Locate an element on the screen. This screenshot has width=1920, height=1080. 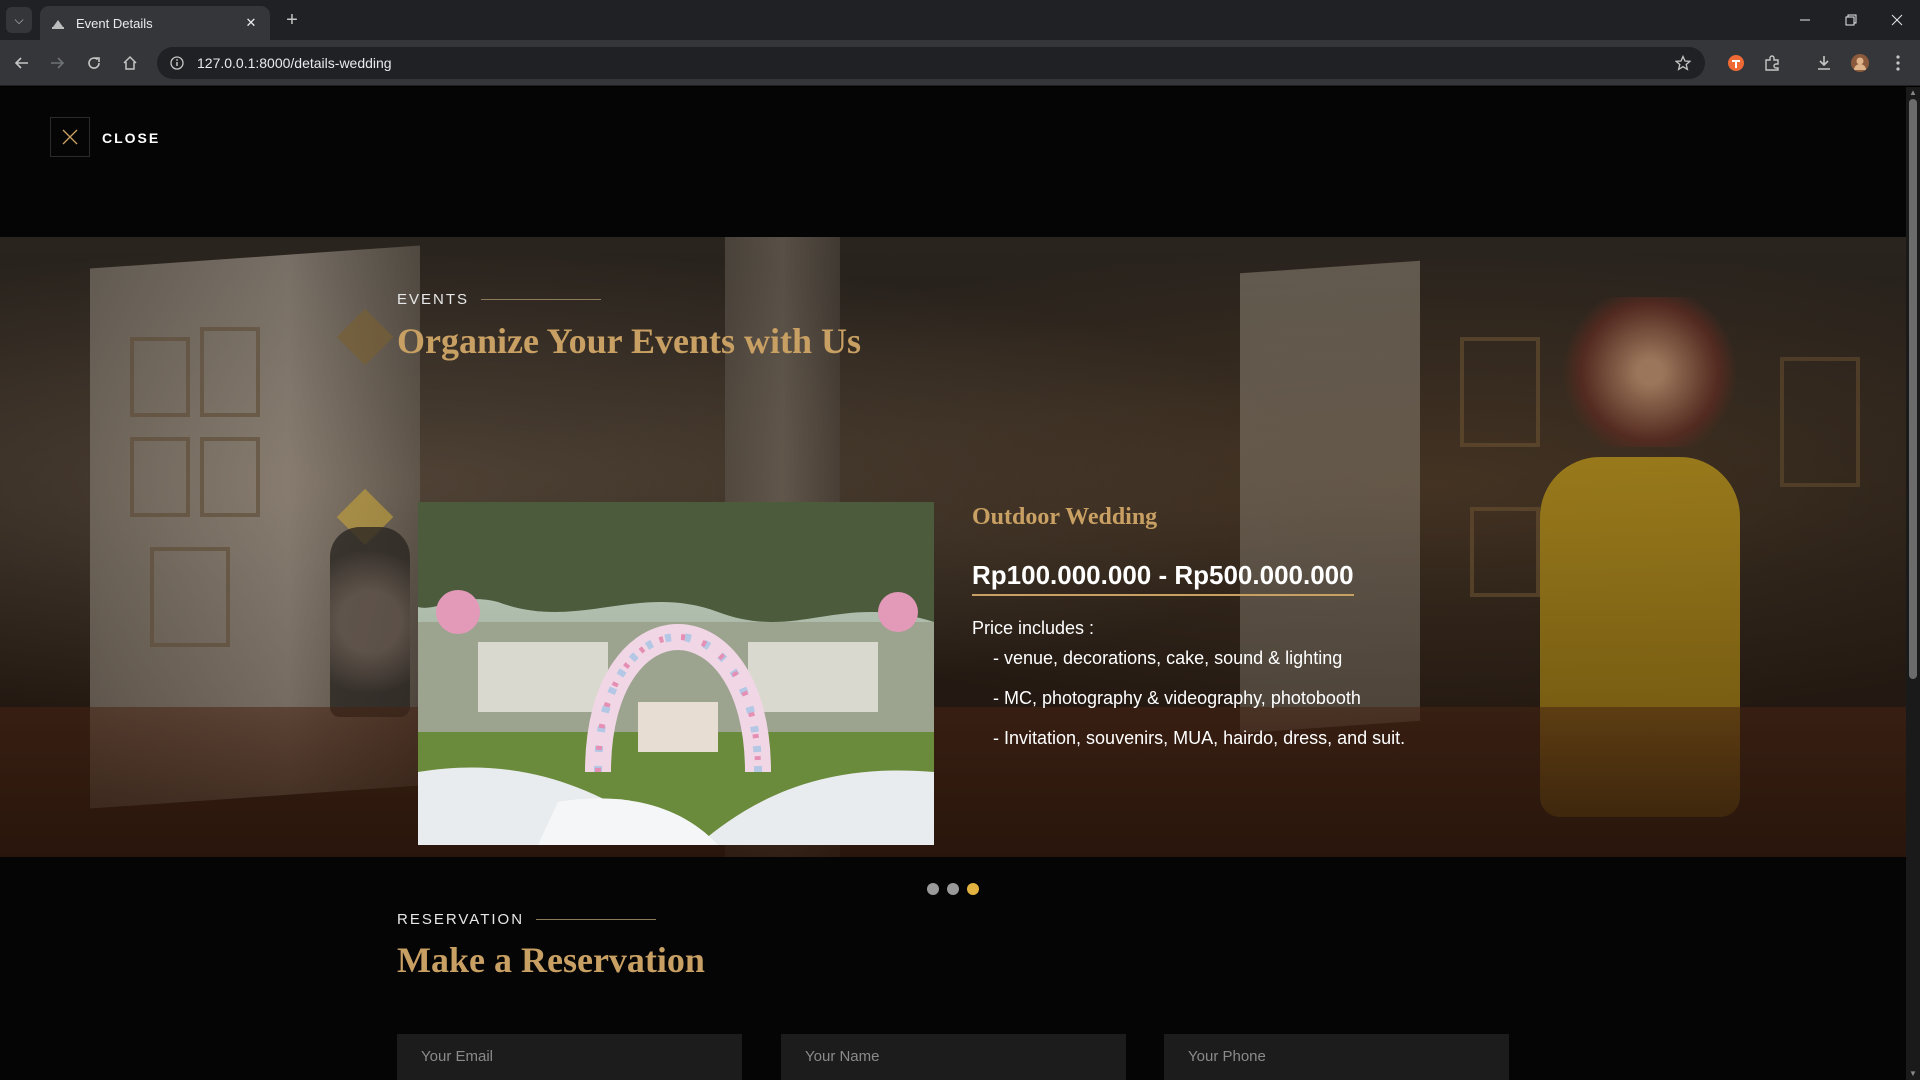
tab-close-icon: ✕ is located at coordinates (251, 23).